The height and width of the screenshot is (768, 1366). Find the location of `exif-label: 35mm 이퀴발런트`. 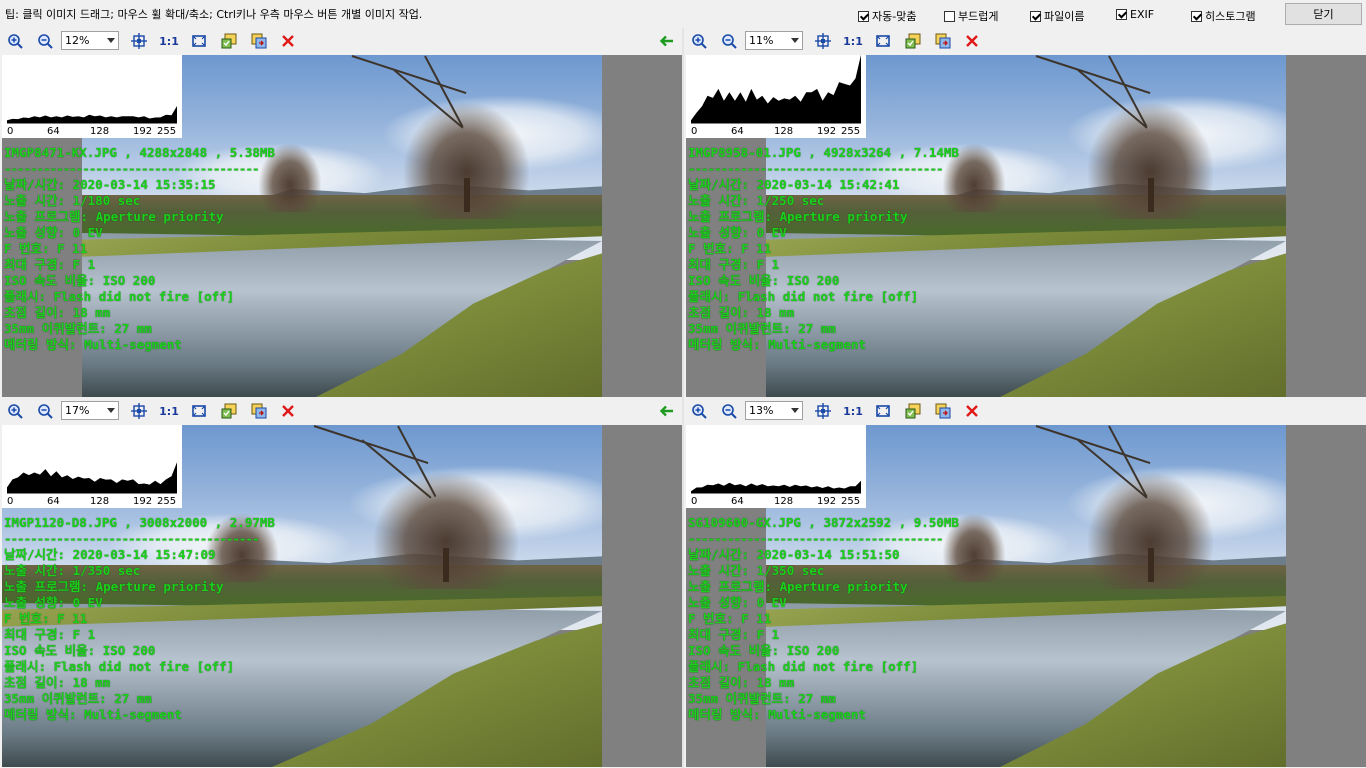

exif-label: 35mm 이퀴발런트 is located at coordinates (736, 698).